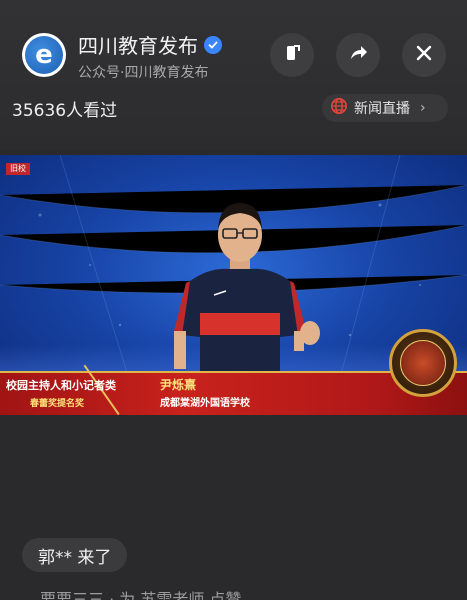  Describe the element at coordinates (75, 557) in the screenshot. I see `chat-message-text: 郭** 来了` at that location.